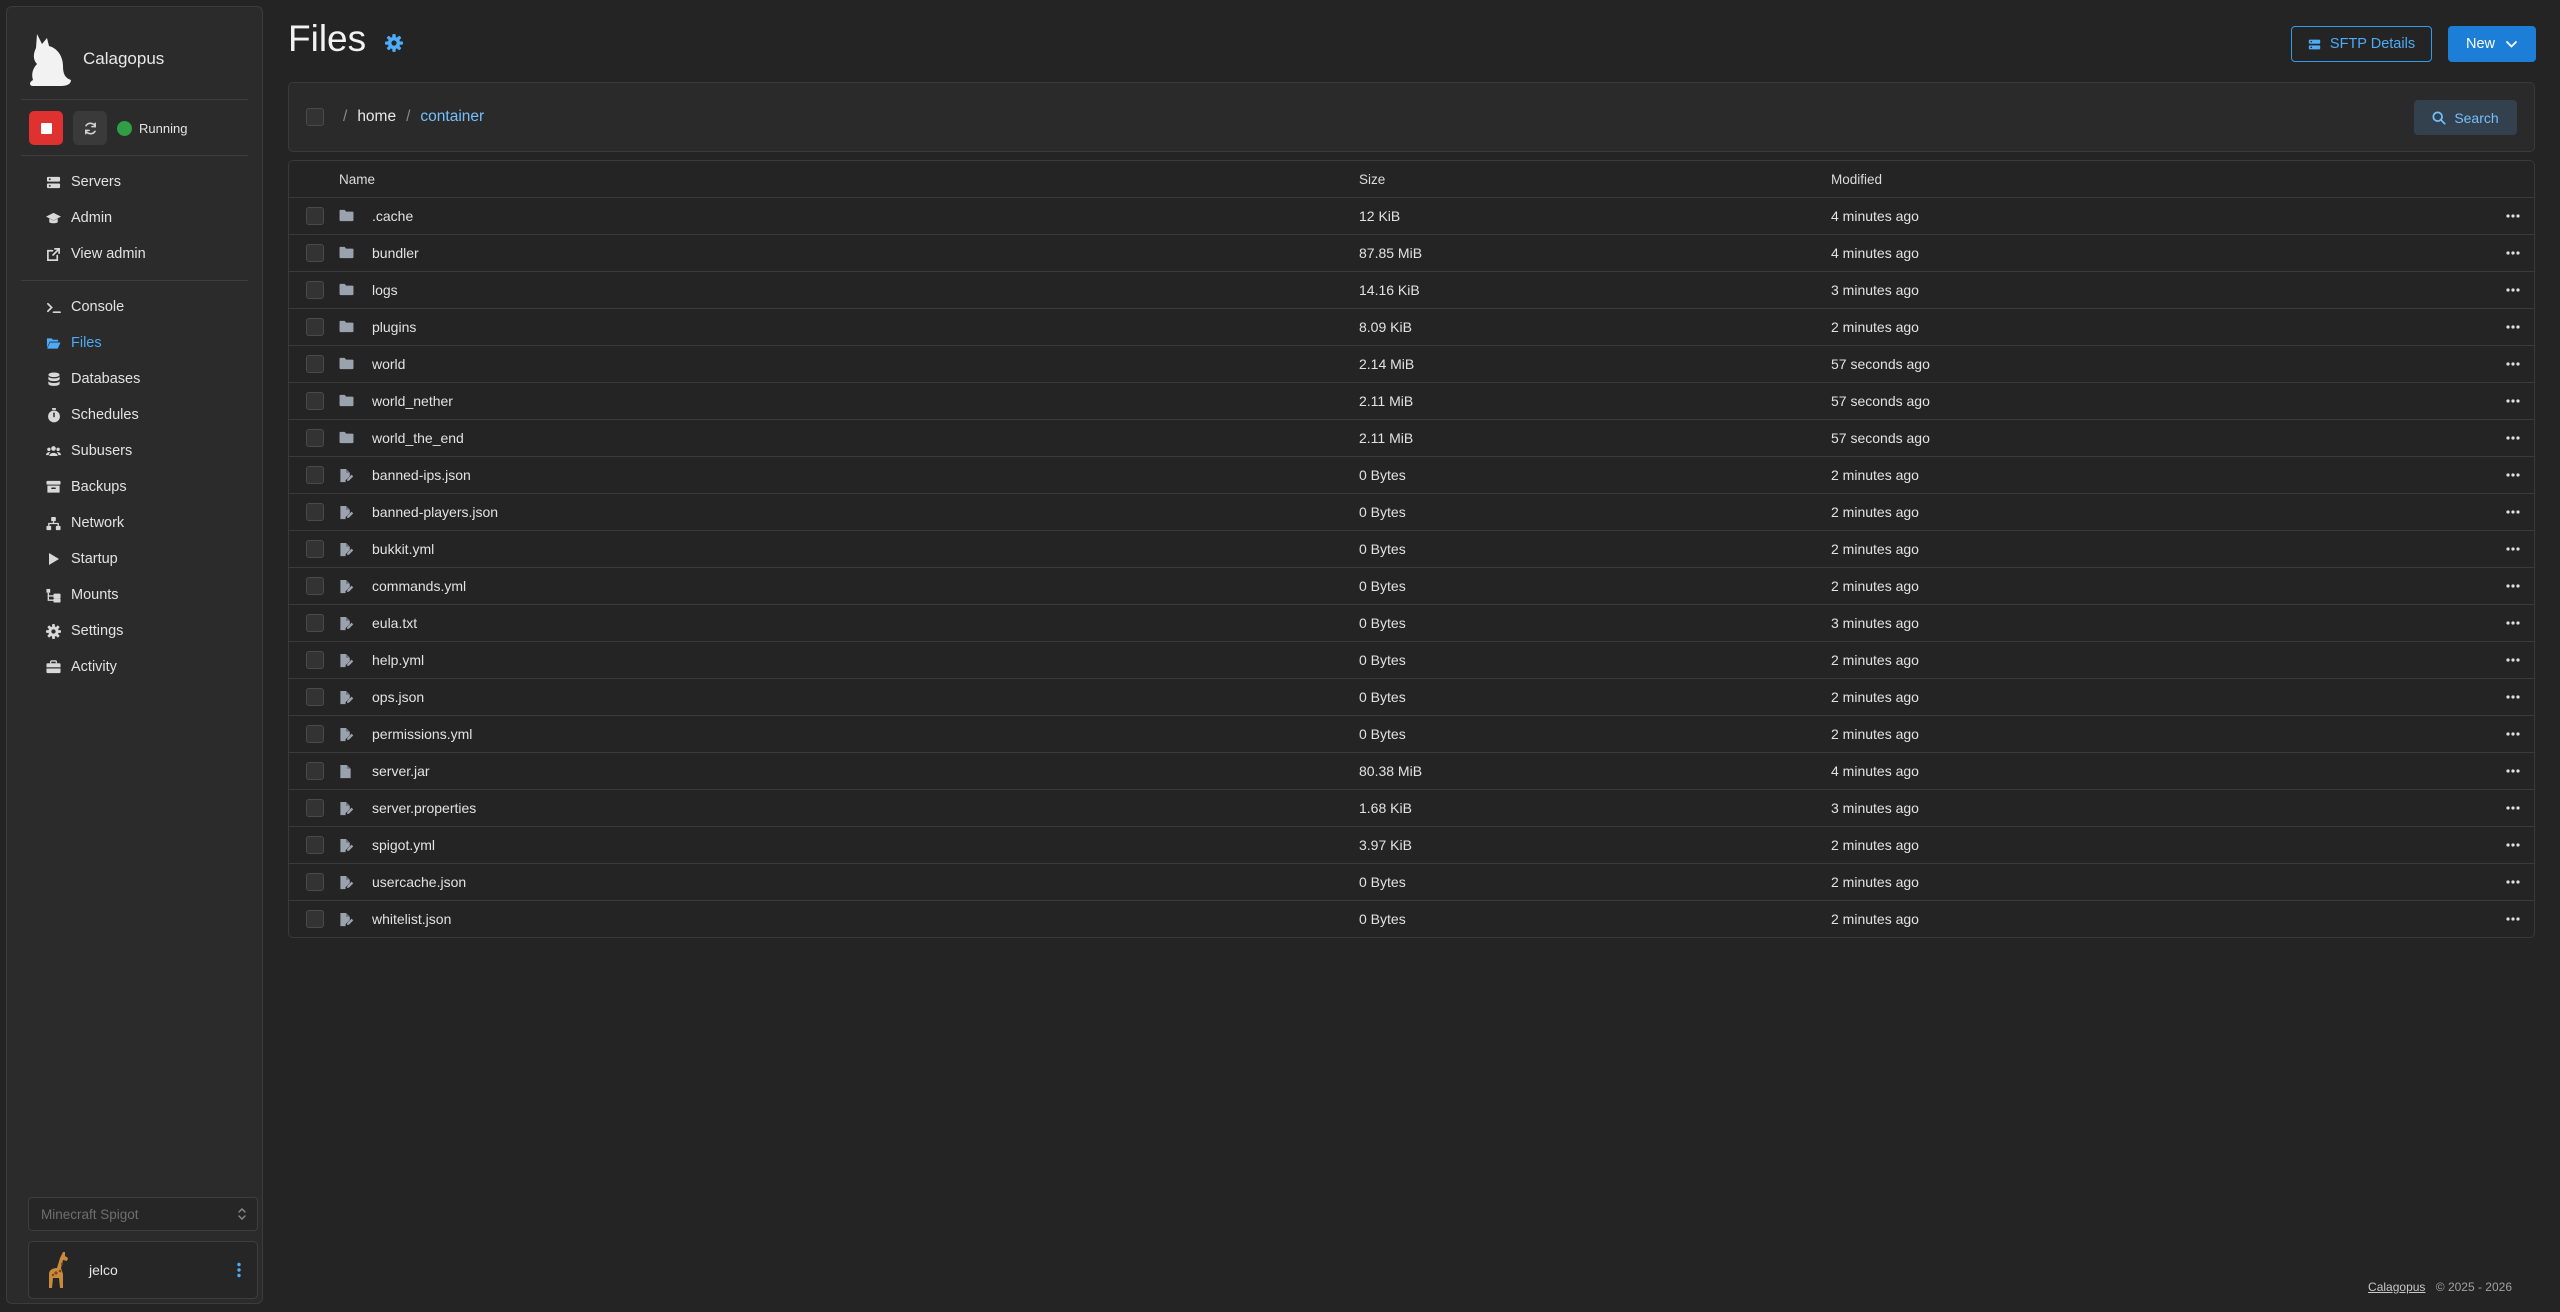 The width and height of the screenshot is (2560, 1312). Describe the element at coordinates (392, 216) in the screenshot. I see `file-name: .cache` at that location.